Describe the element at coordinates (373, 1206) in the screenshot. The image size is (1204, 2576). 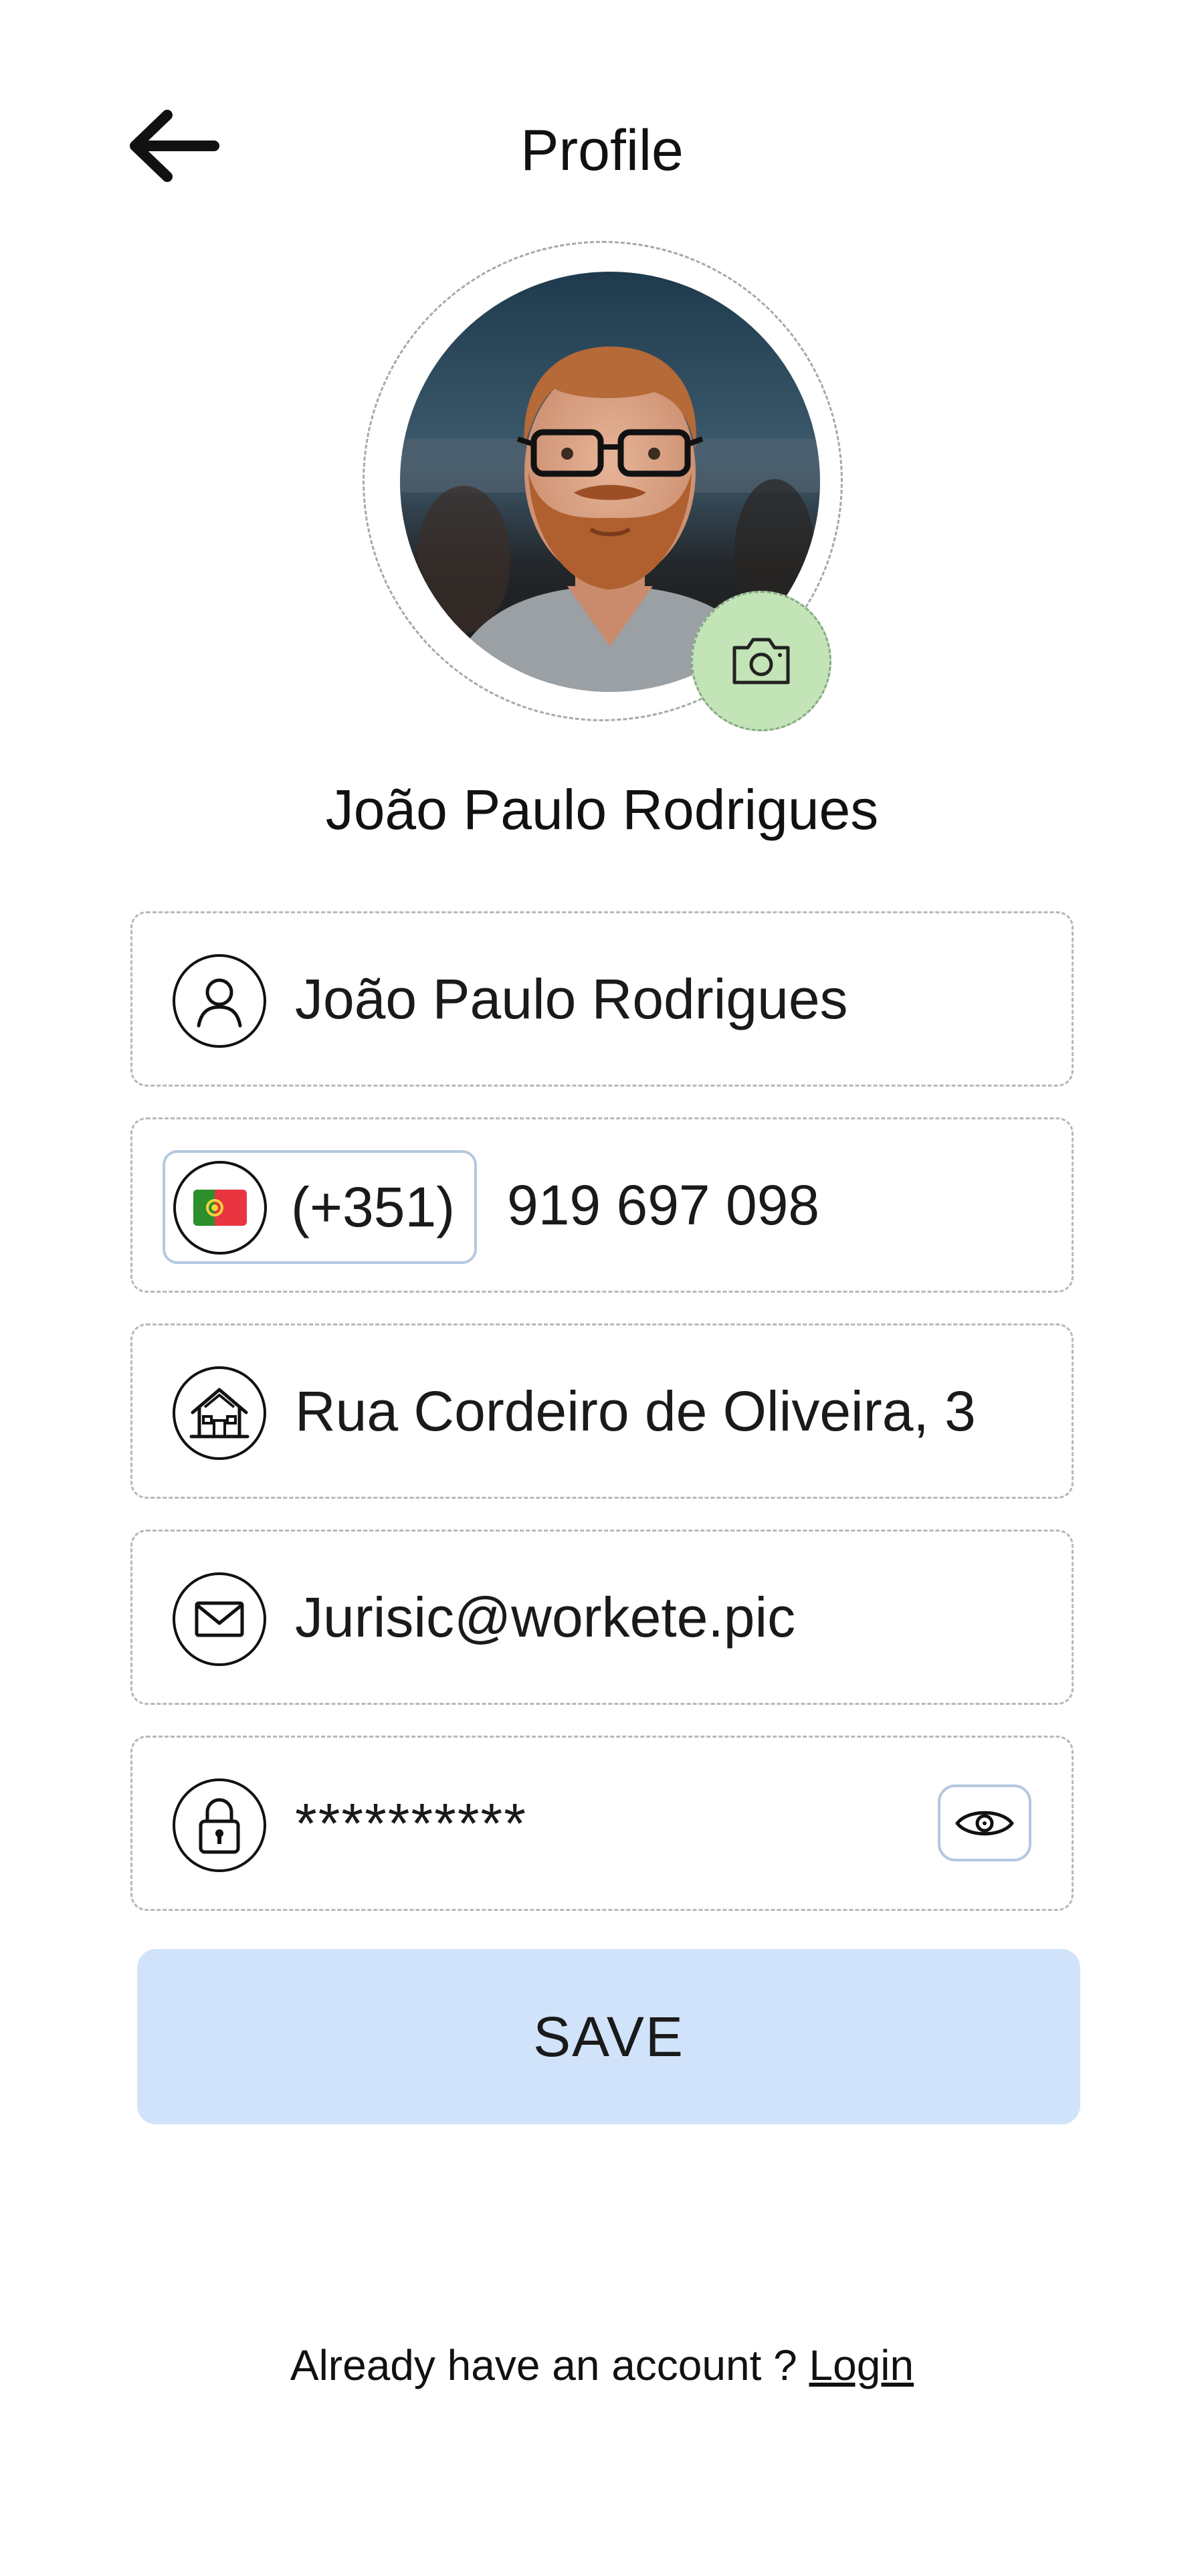
I see `country-code-label: (+351)` at that location.